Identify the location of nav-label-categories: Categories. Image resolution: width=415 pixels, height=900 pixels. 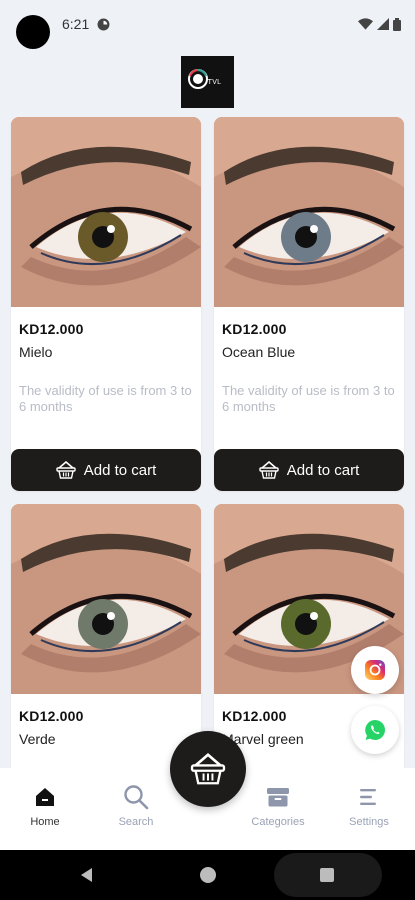
(278, 822).